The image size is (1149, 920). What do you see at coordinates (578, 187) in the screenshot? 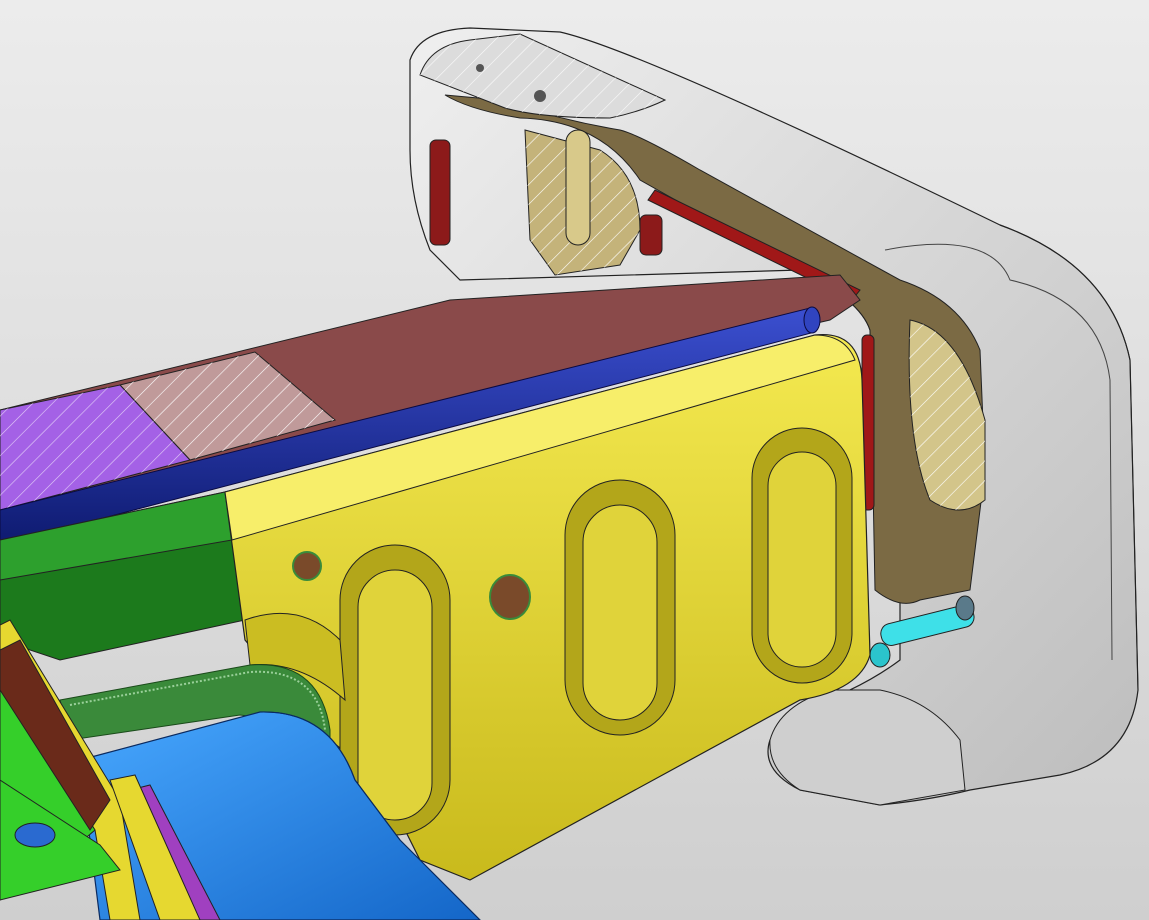
I see `slot` at bounding box center [578, 187].